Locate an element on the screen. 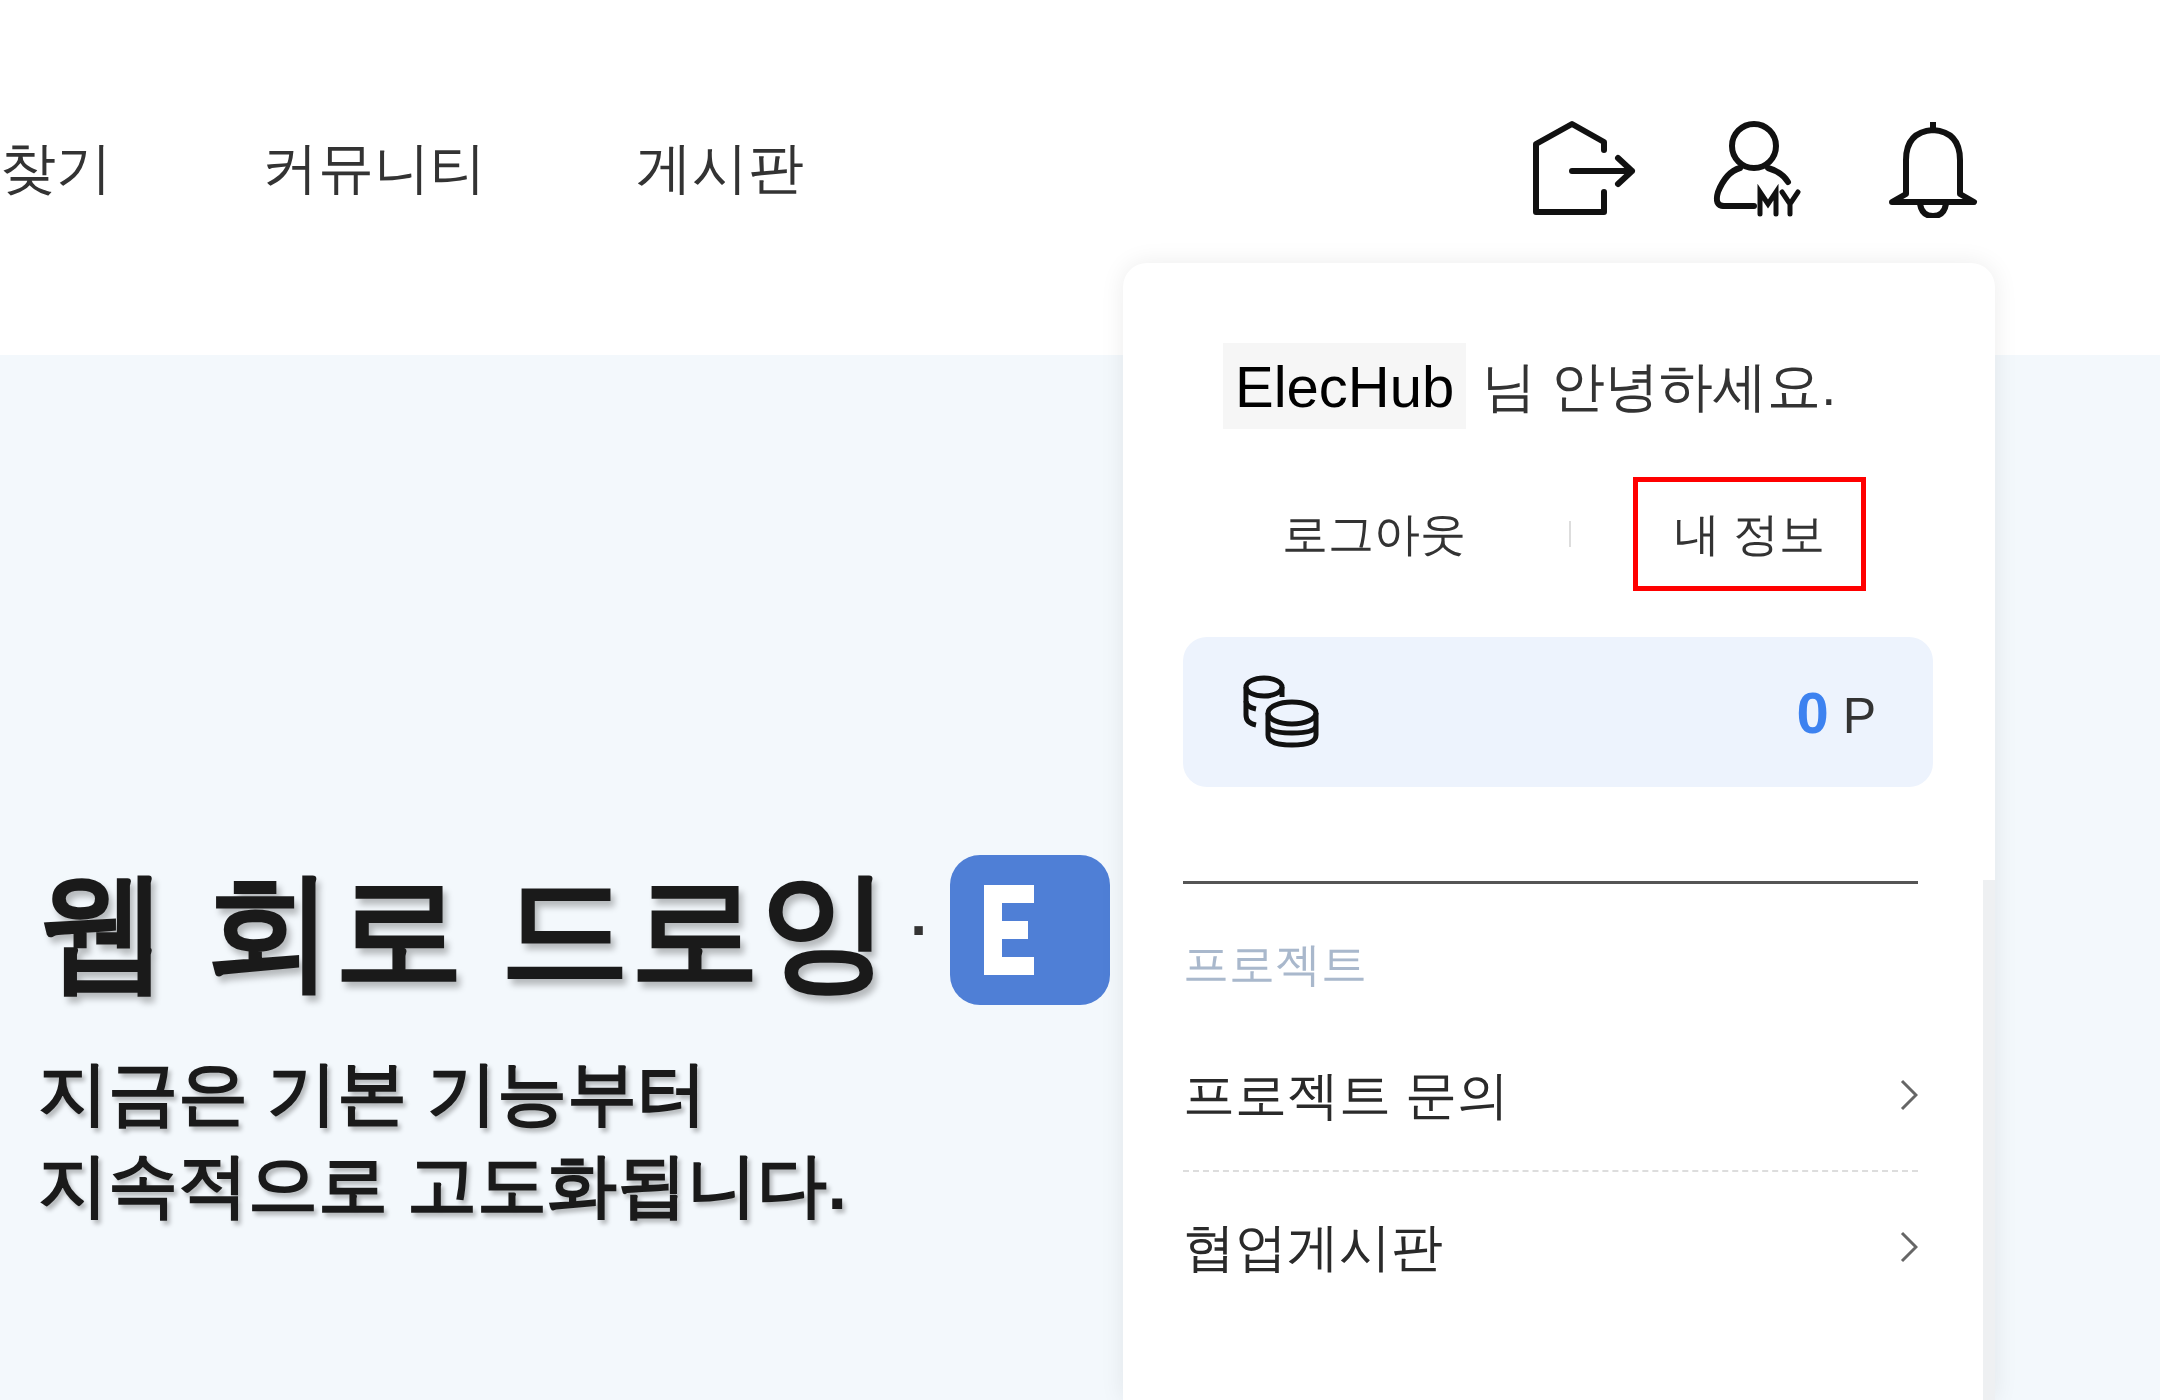  menu-item: 프로젝트 문의 is located at coordinates (1550, 1095).